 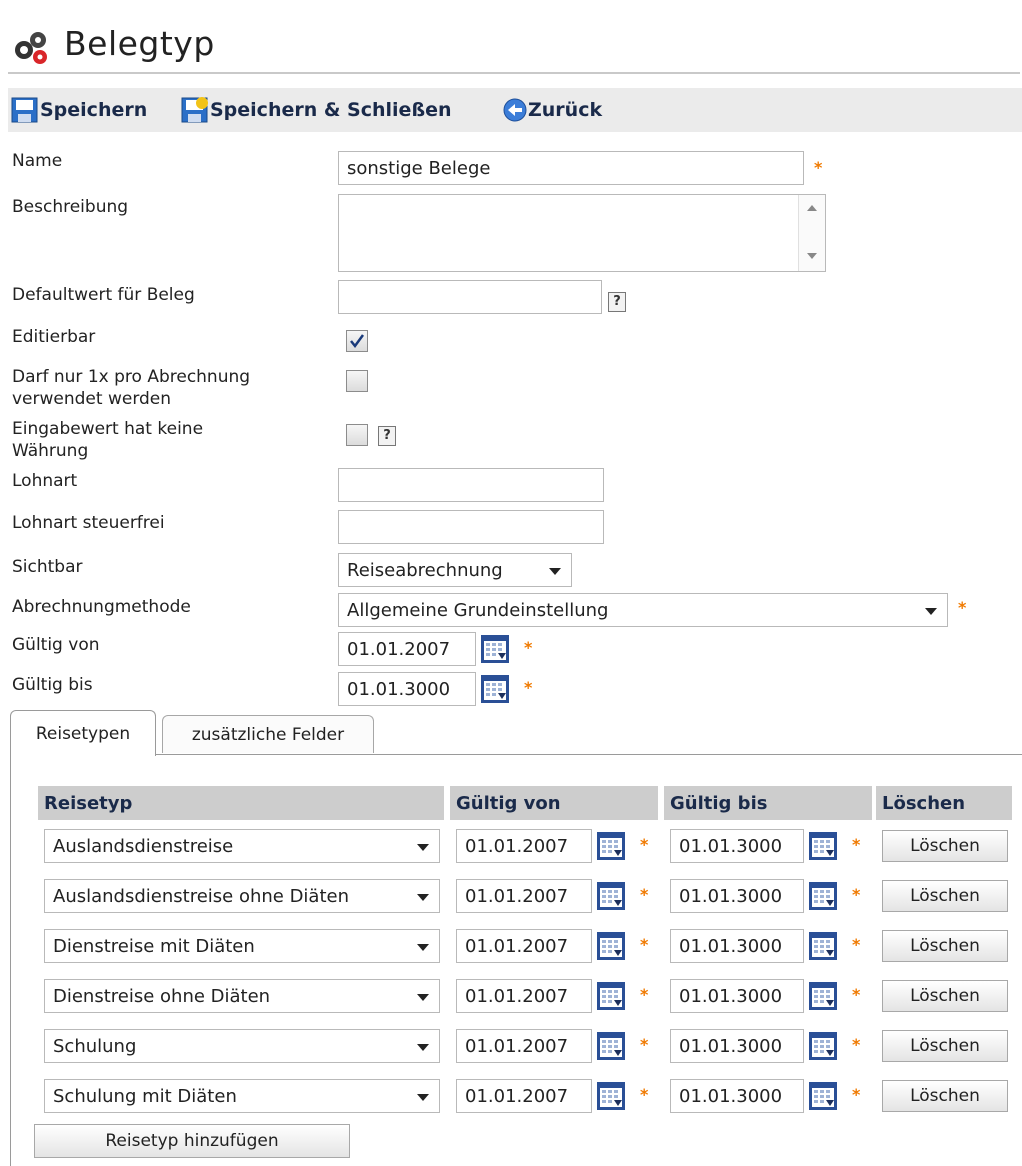 I want to click on wage-label: Lohnart, so click(x=45, y=481).